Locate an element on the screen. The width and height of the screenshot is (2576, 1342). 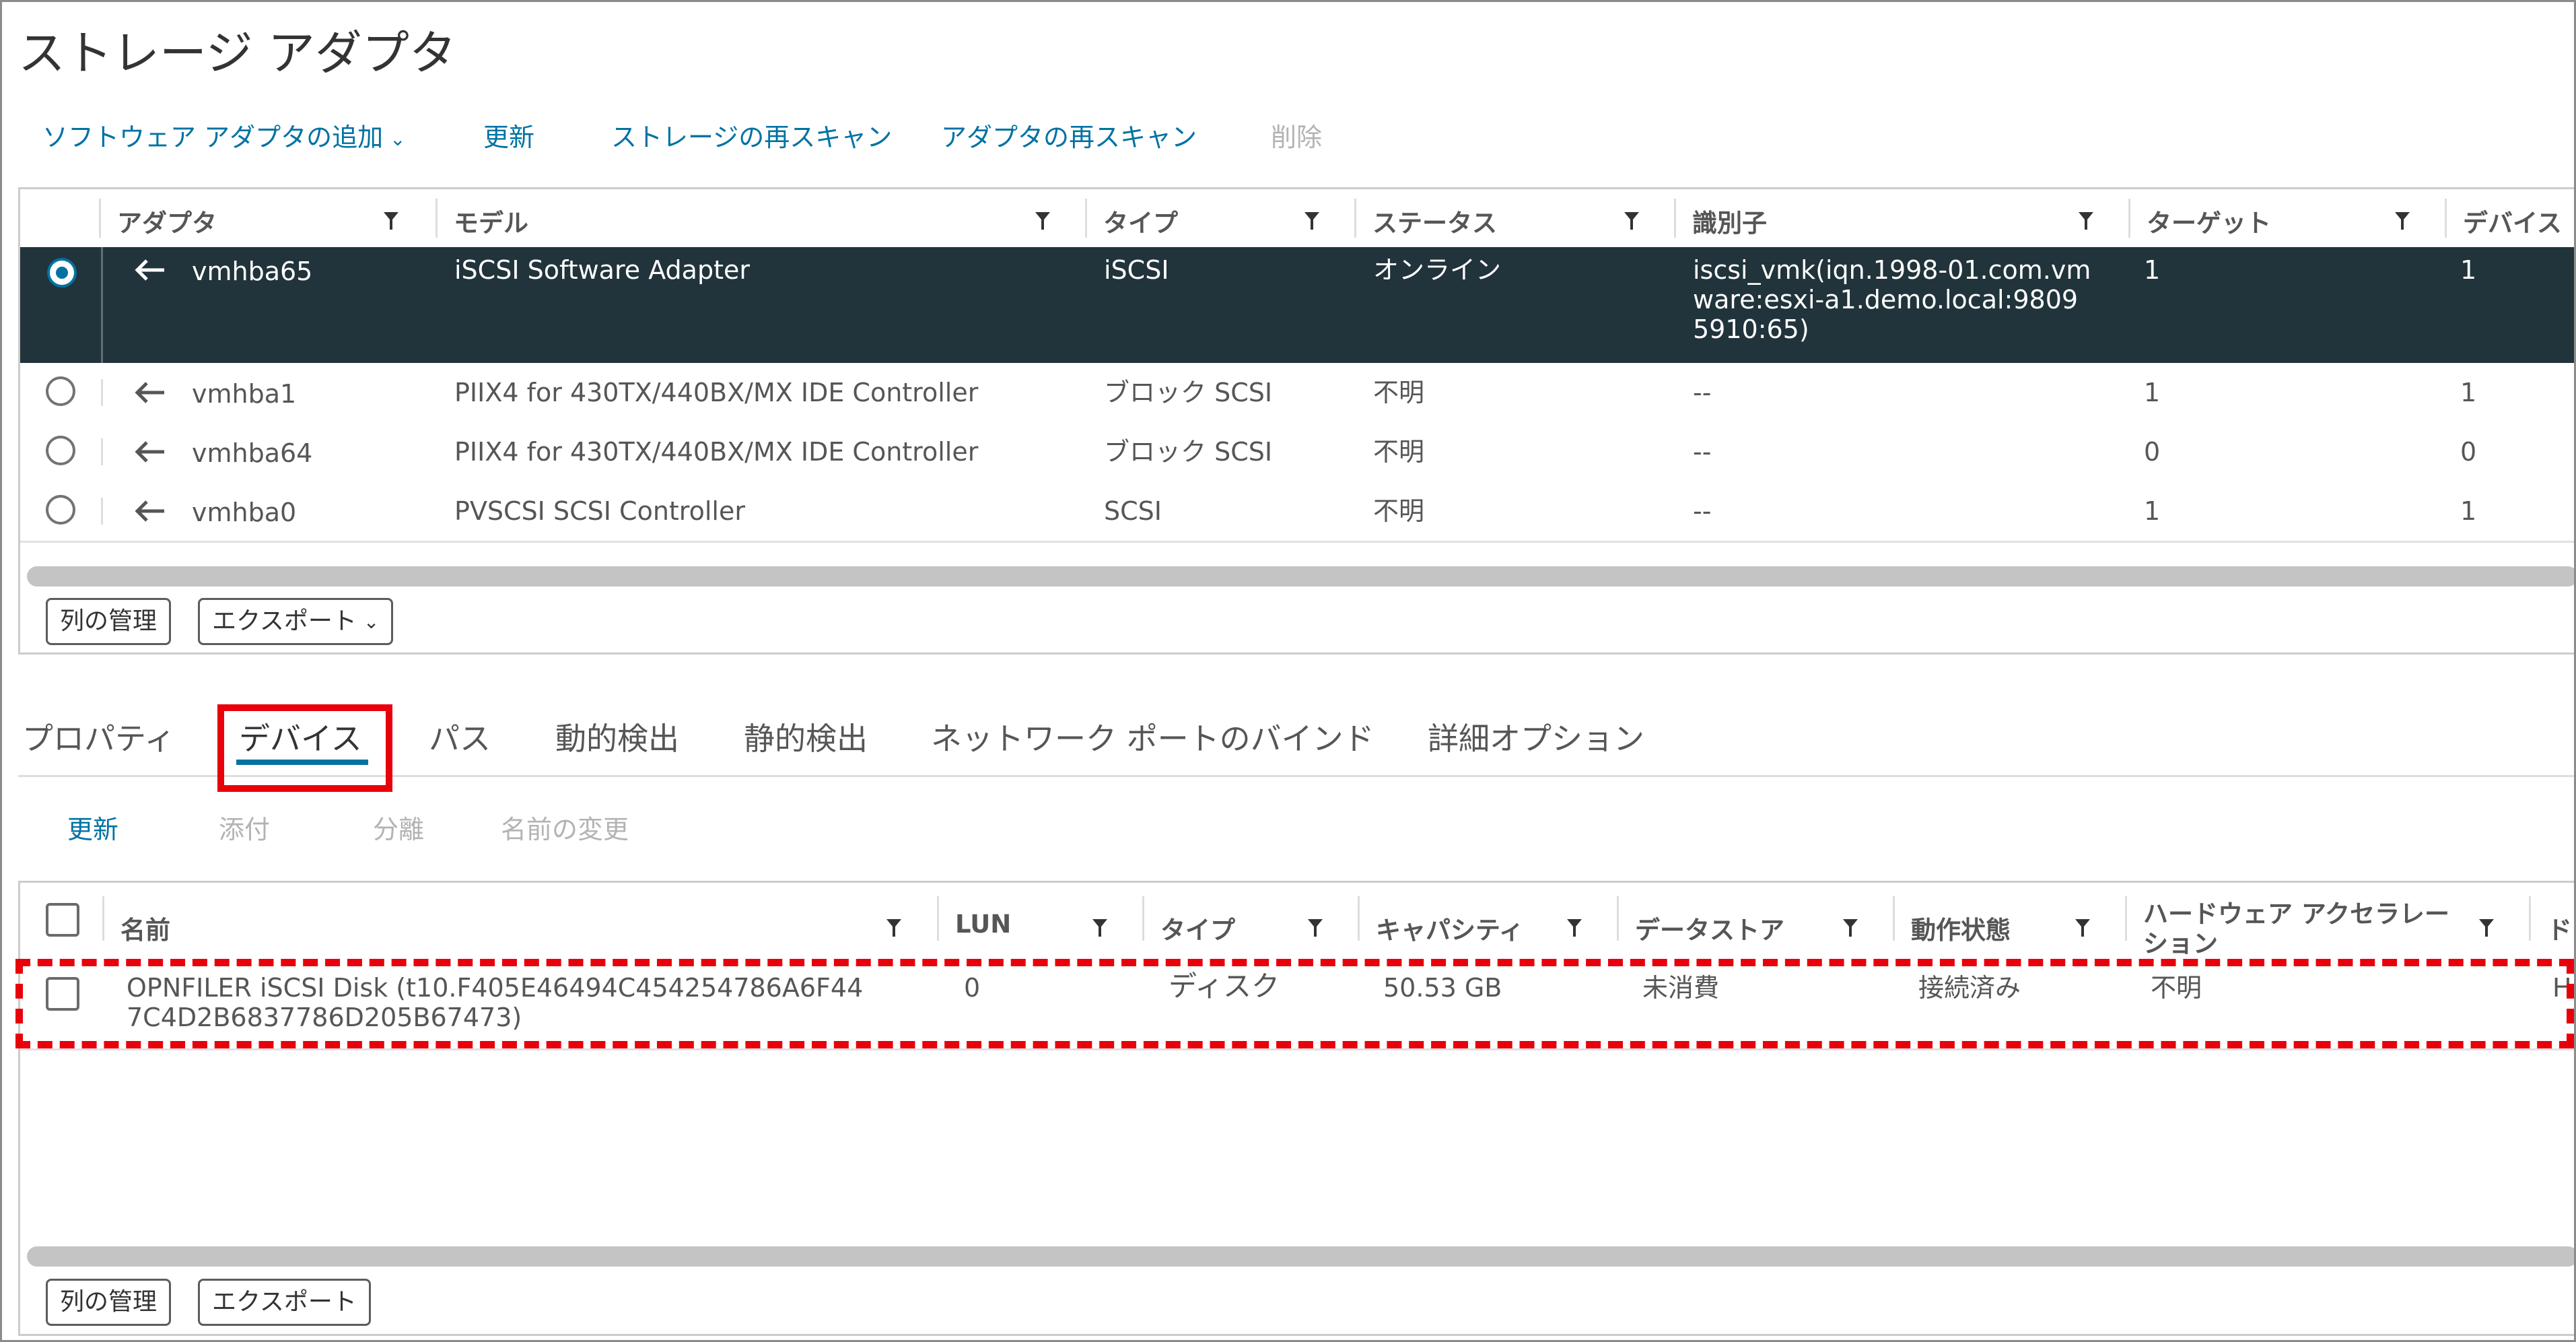
detach-button: 分離 is located at coordinates (399, 829).